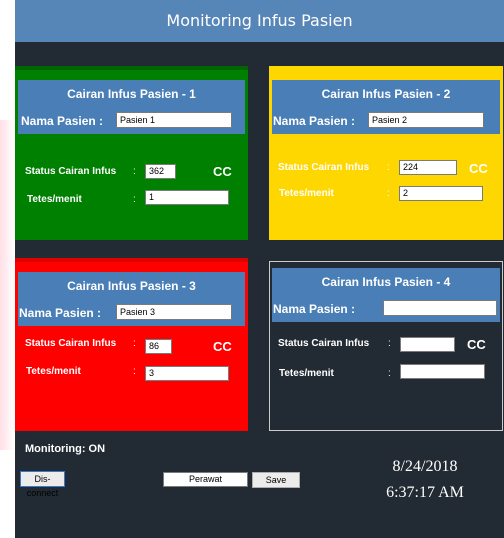 Image resolution: width=504 pixels, height=538 pixels. I want to click on panel-header: Cairan Infus Pasien - 4 Nama Pasien :, so click(386, 295).